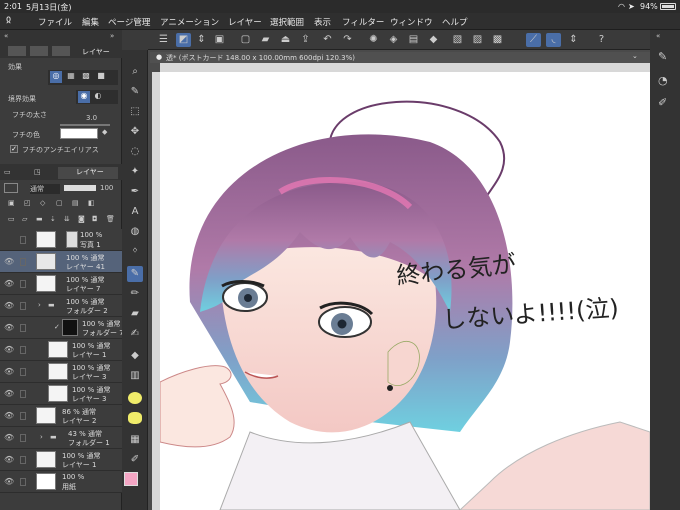 Image resolution: width=680 pixels, height=510 pixels. What do you see at coordinates (71, 77) in the screenshot?
I see `tone-icon: ▦` at bounding box center [71, 77].